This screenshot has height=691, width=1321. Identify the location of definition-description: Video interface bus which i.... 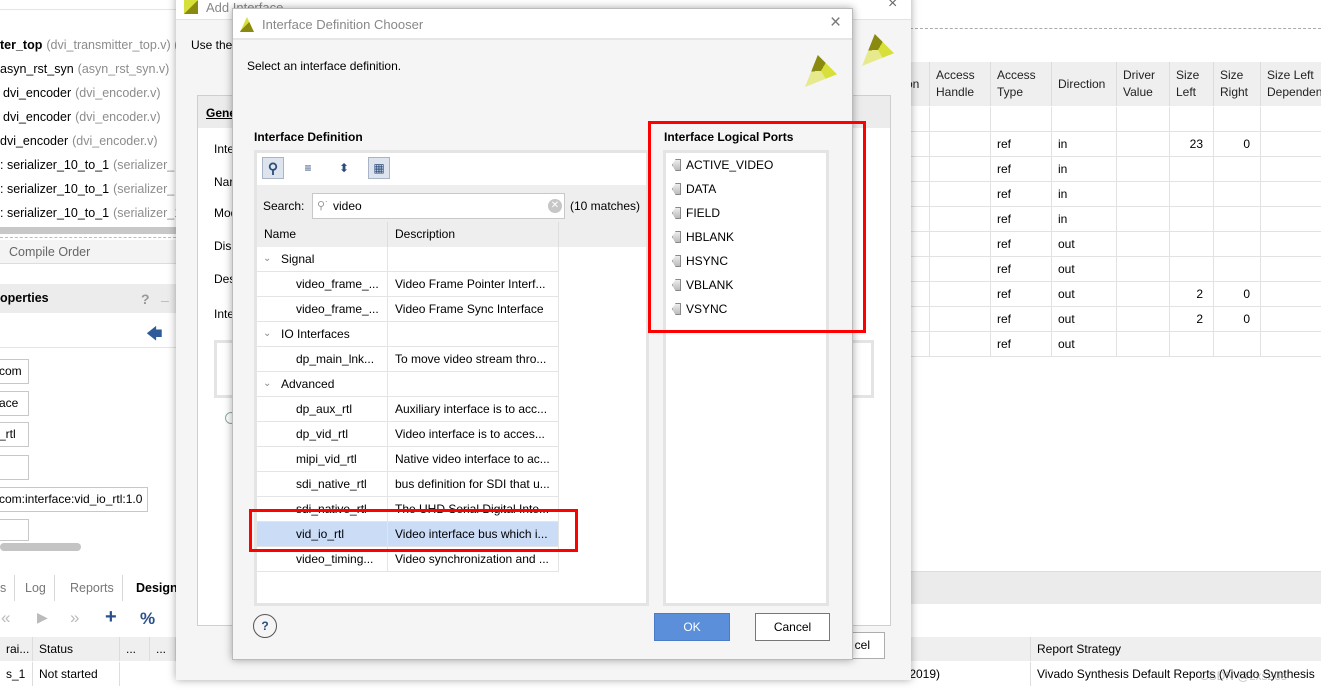
(473, 534).